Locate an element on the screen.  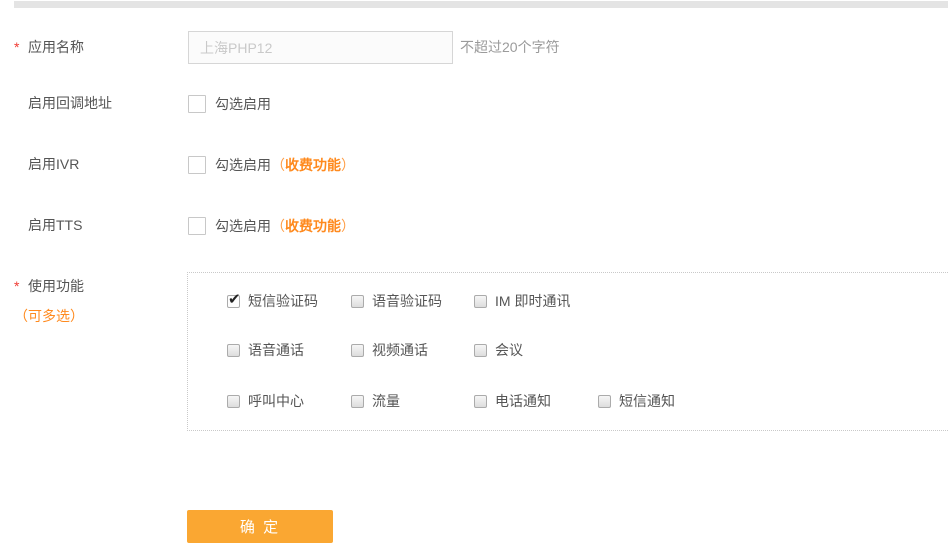
app-name-input is located at coordinates (320, 47).